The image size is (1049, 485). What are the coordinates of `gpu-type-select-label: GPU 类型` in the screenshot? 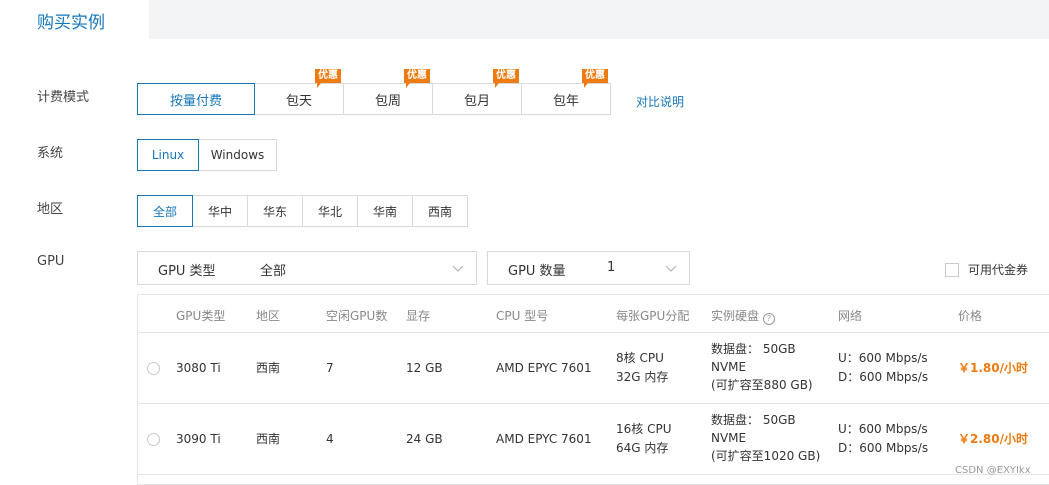 It's located at (187, 271).